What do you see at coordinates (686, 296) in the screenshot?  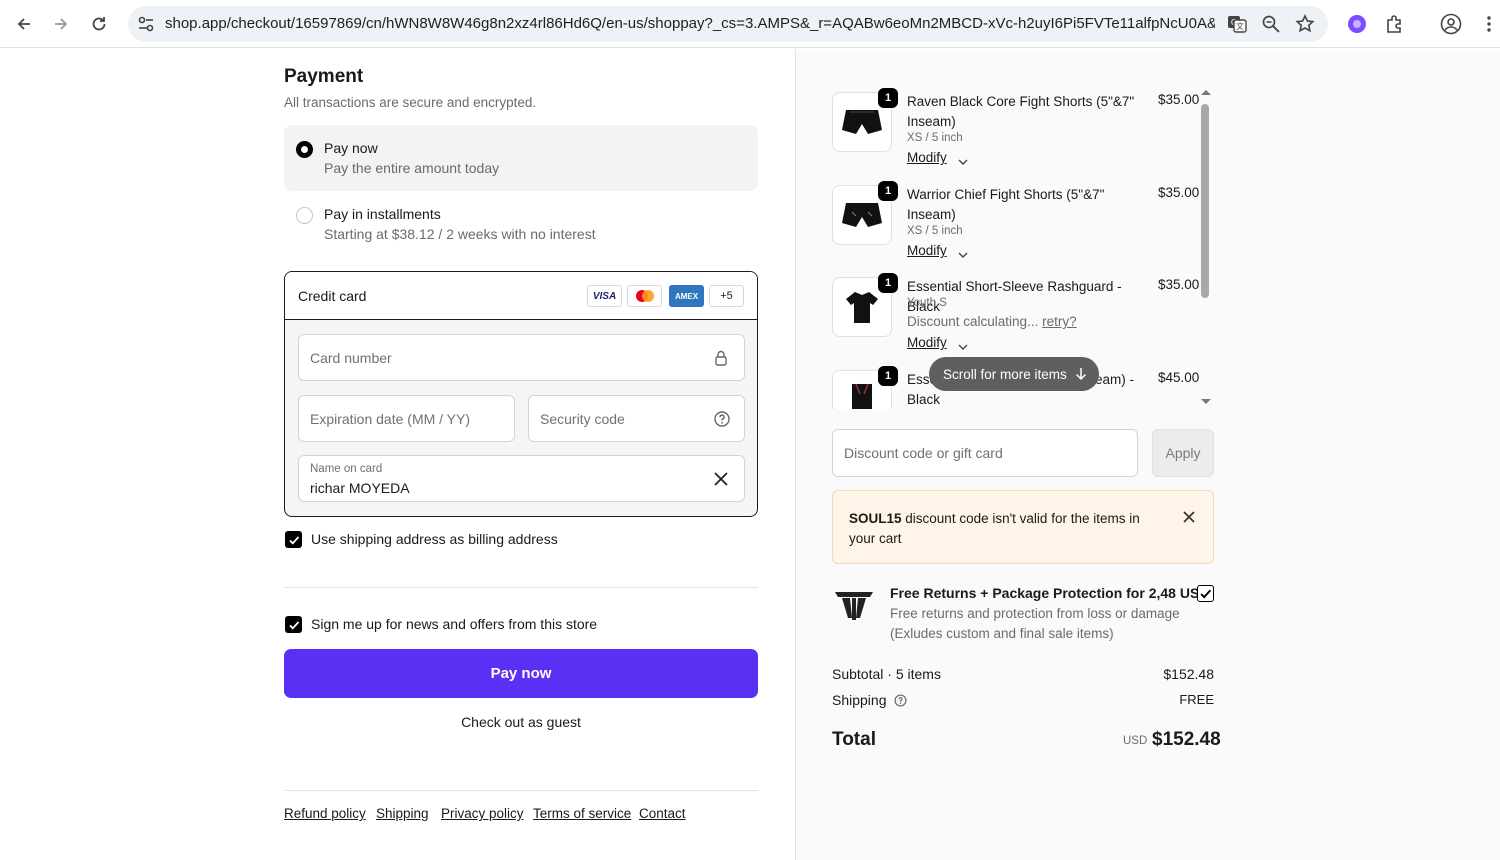 I see `amex-icon: AMEX` at bounding box center [686, 296].